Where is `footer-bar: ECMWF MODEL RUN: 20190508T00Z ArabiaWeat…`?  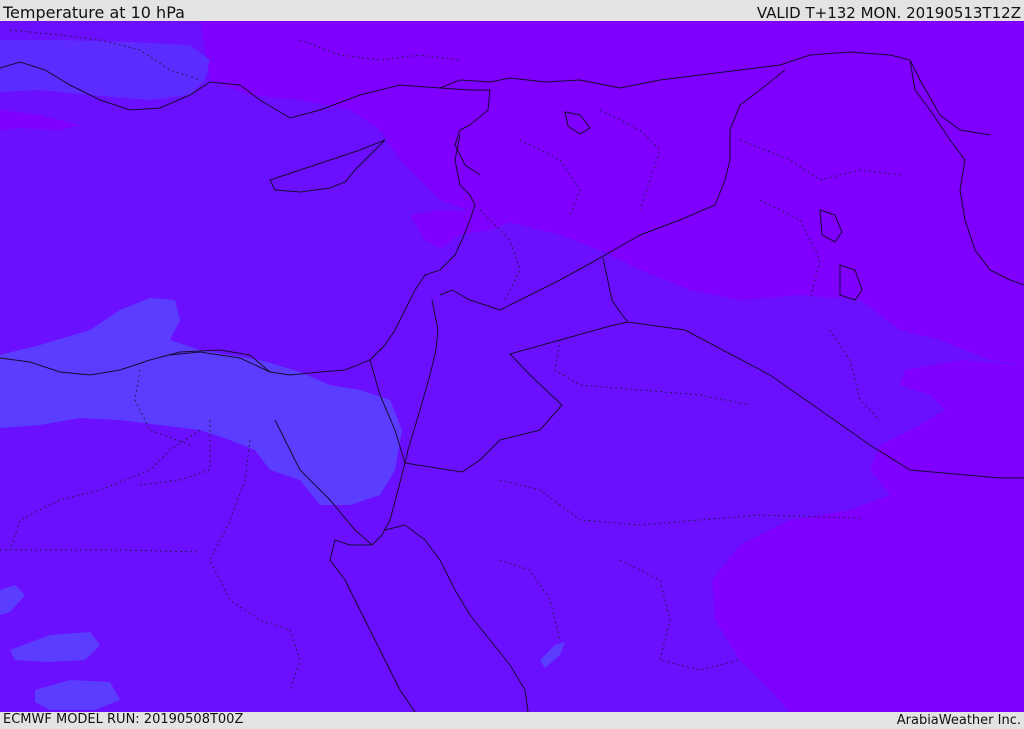
footer-bar: ECMWF MODEL RUN: 20190508T00Z ArabiaWeat… is located at coordinates (512, 720).